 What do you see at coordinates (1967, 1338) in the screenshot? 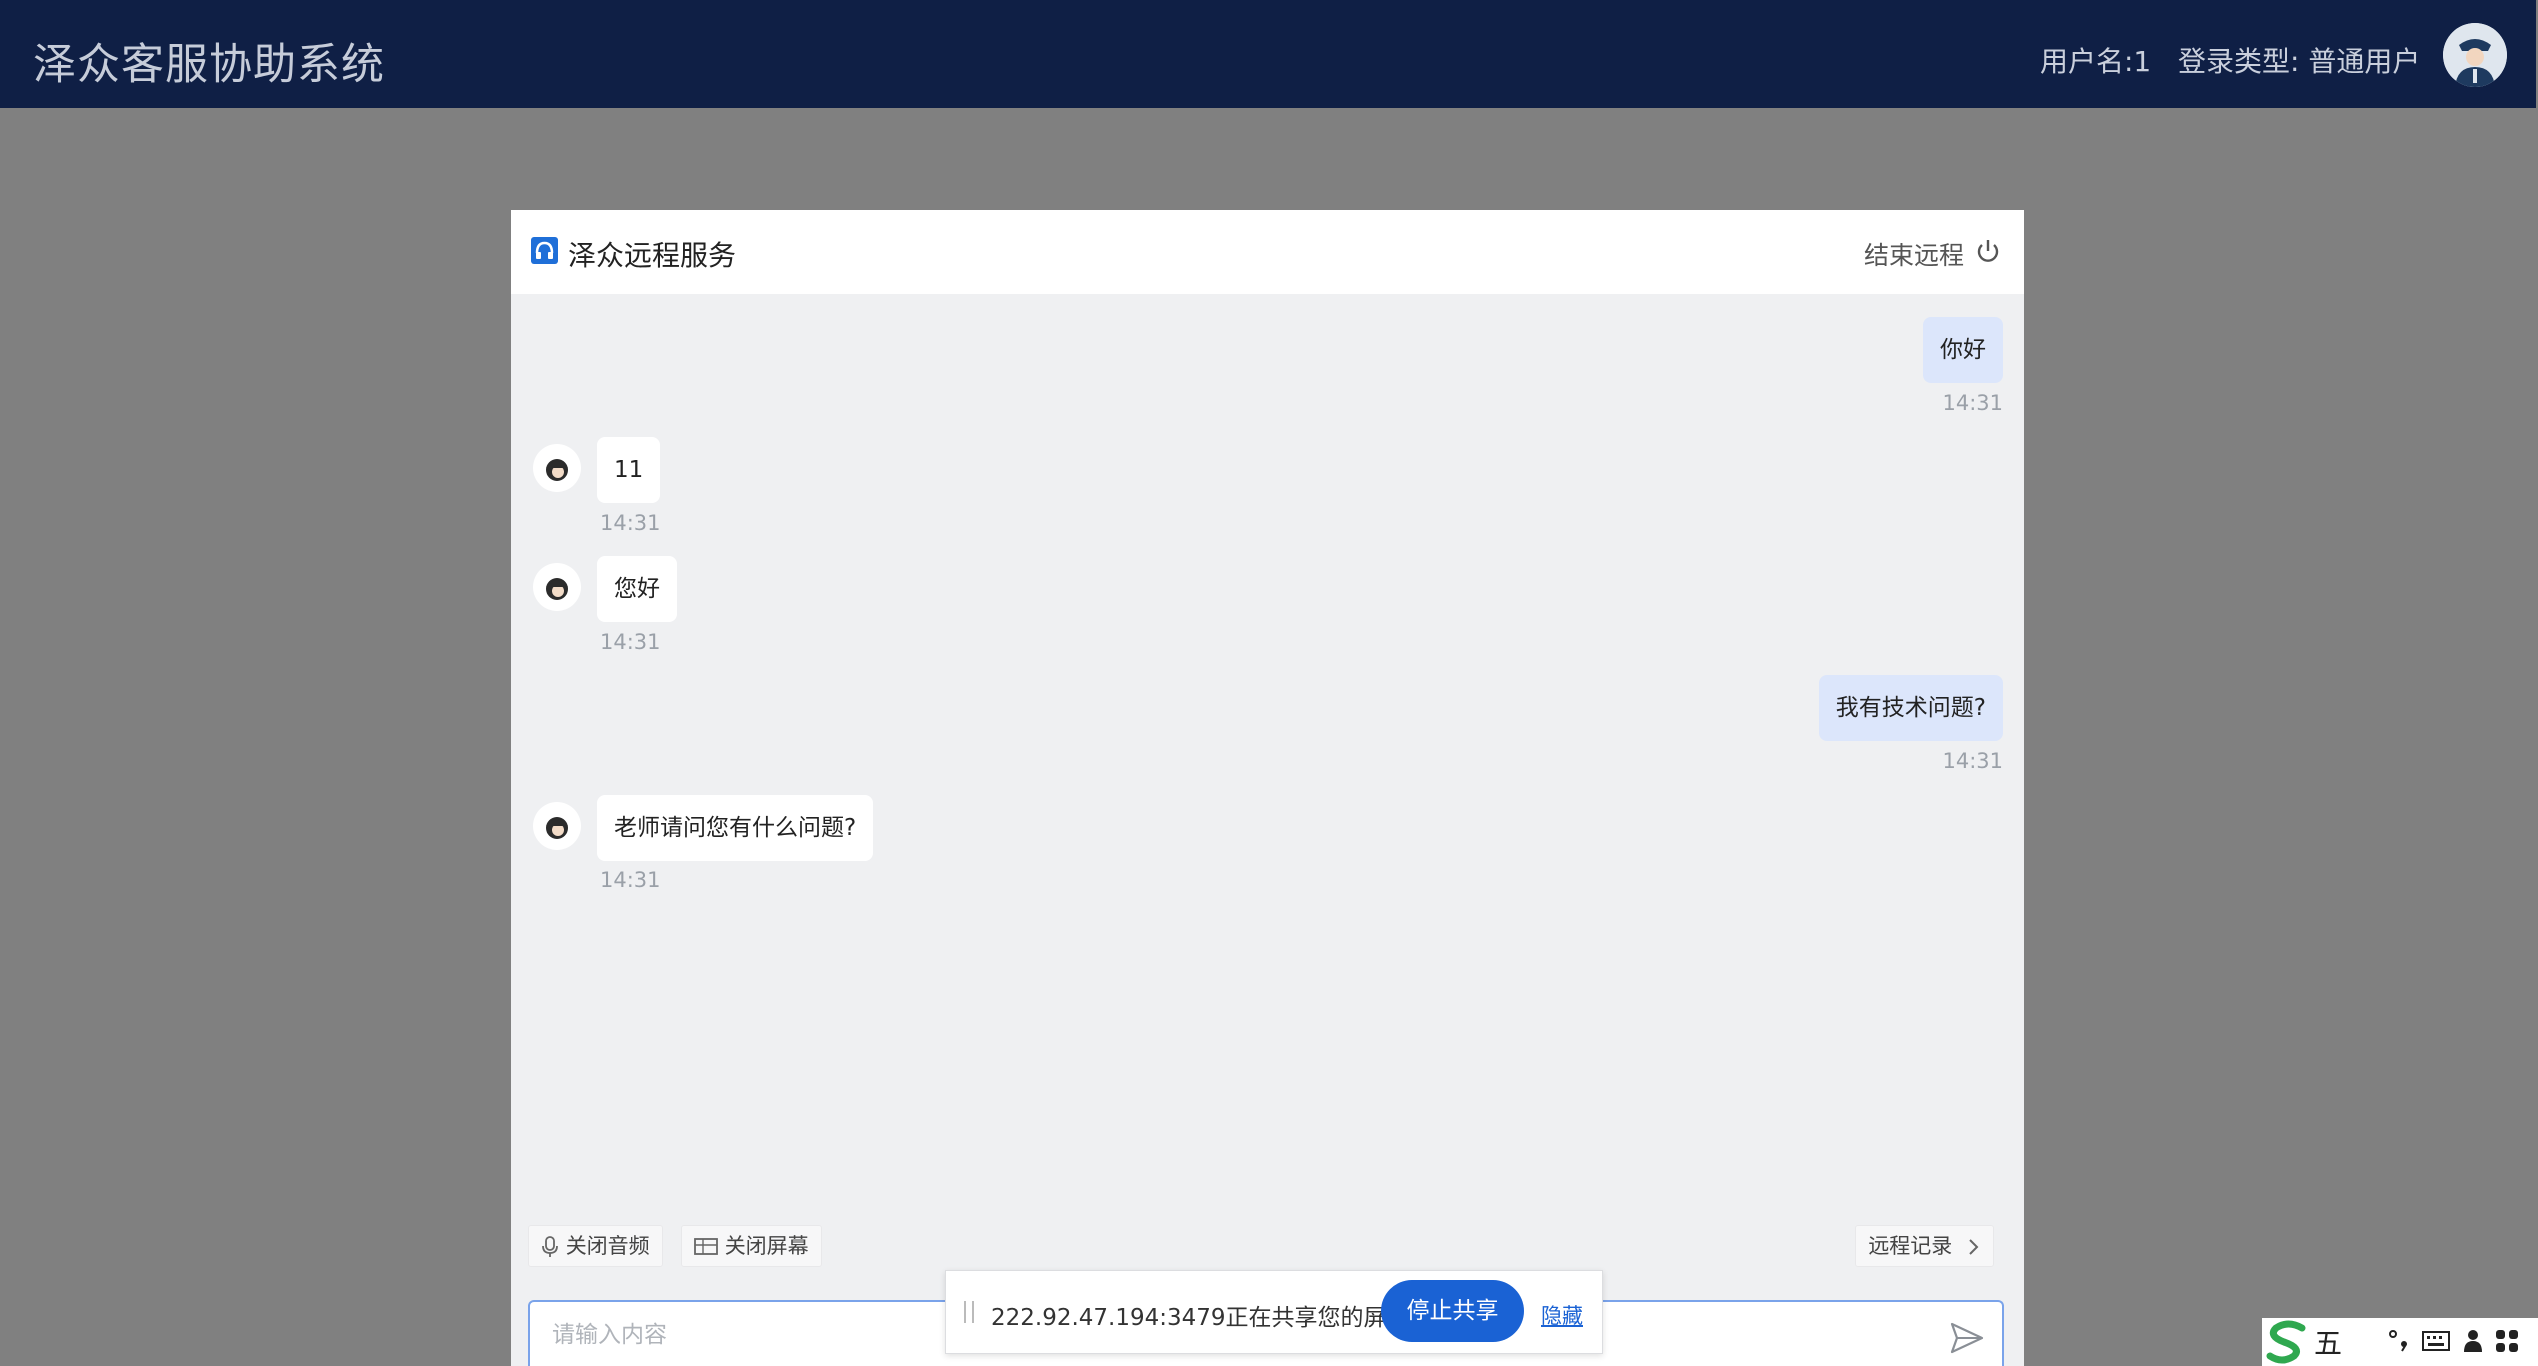
I see `send-icon` at bounding box center [1967, 1338].